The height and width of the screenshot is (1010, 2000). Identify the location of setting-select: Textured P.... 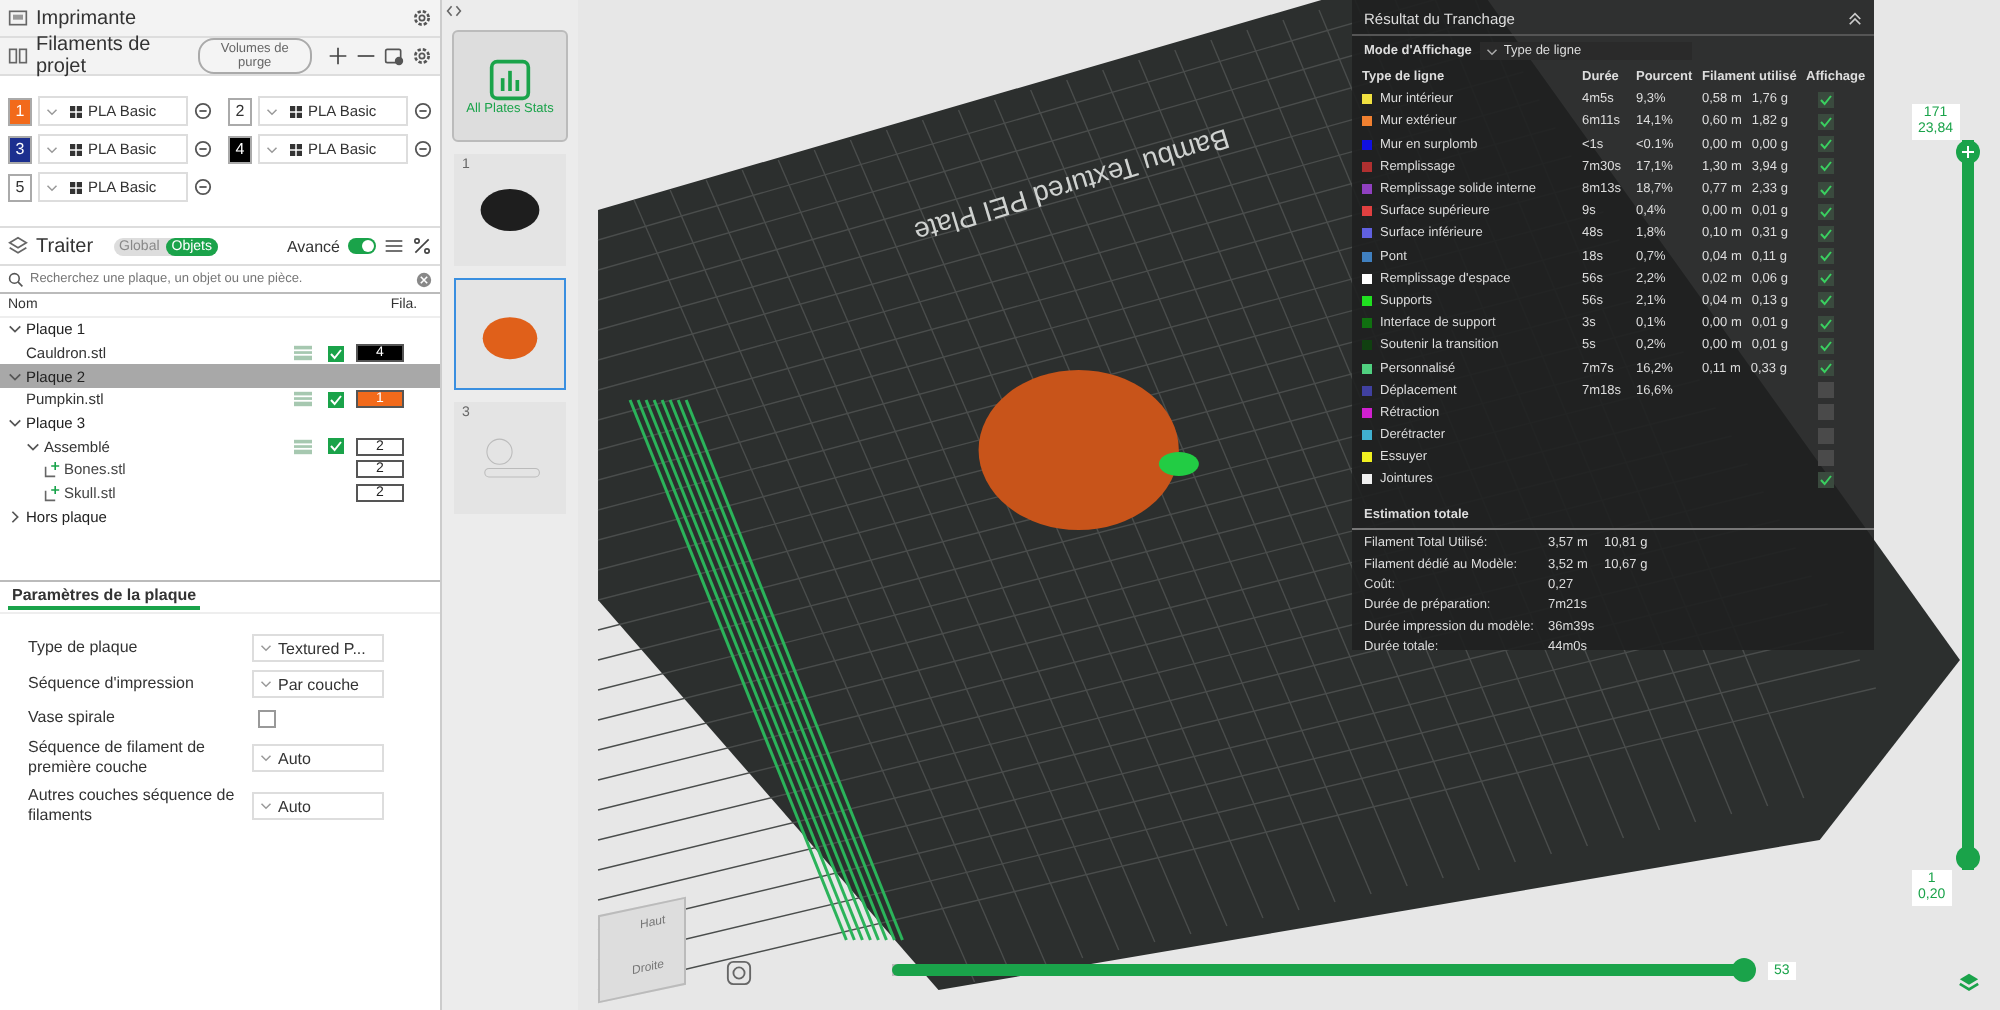
(318, 648).